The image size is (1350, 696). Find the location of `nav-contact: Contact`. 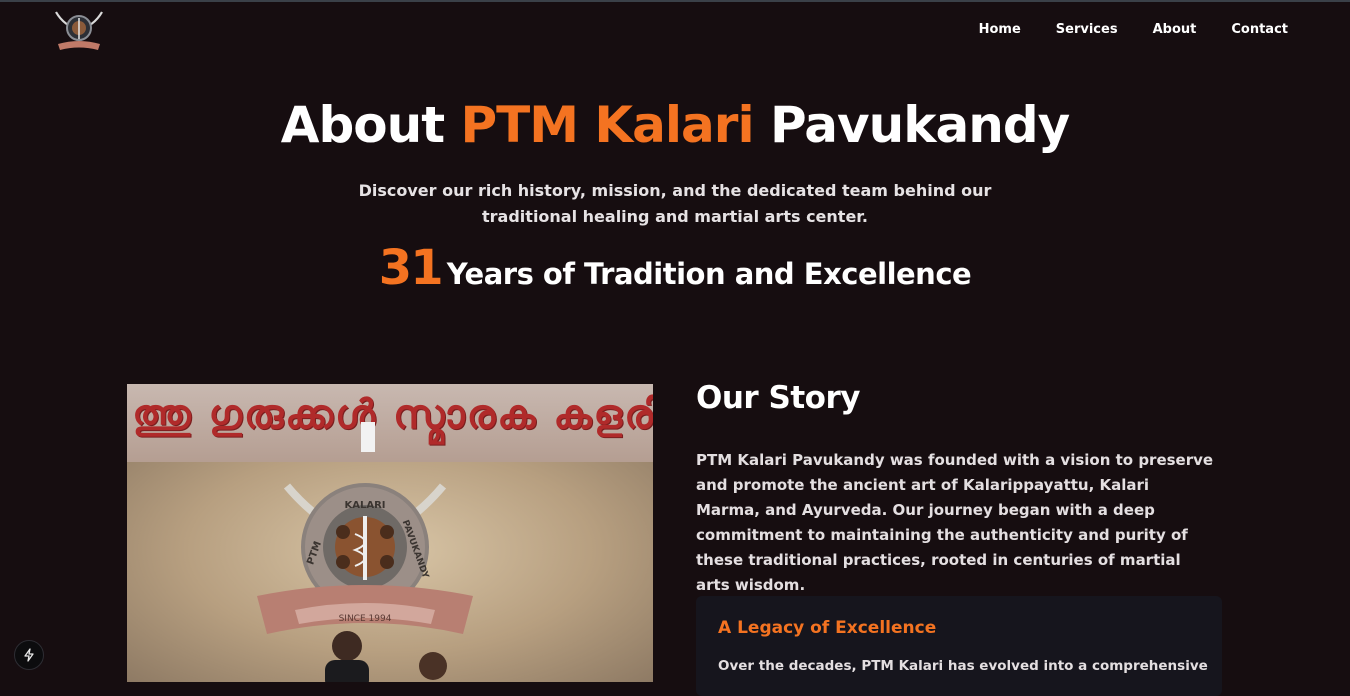

nav-contact: Contact is located at coordinates (1259, 29).